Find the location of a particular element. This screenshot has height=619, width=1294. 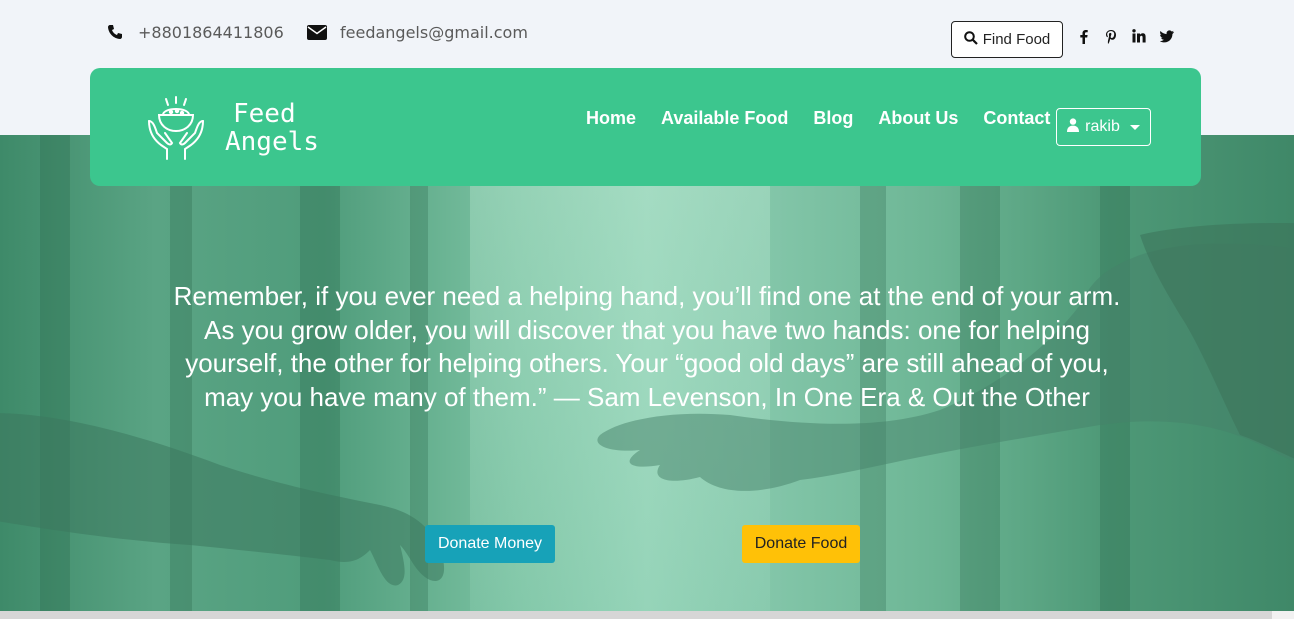

nav-about-us: About Us is located at coordinates (918, 118).